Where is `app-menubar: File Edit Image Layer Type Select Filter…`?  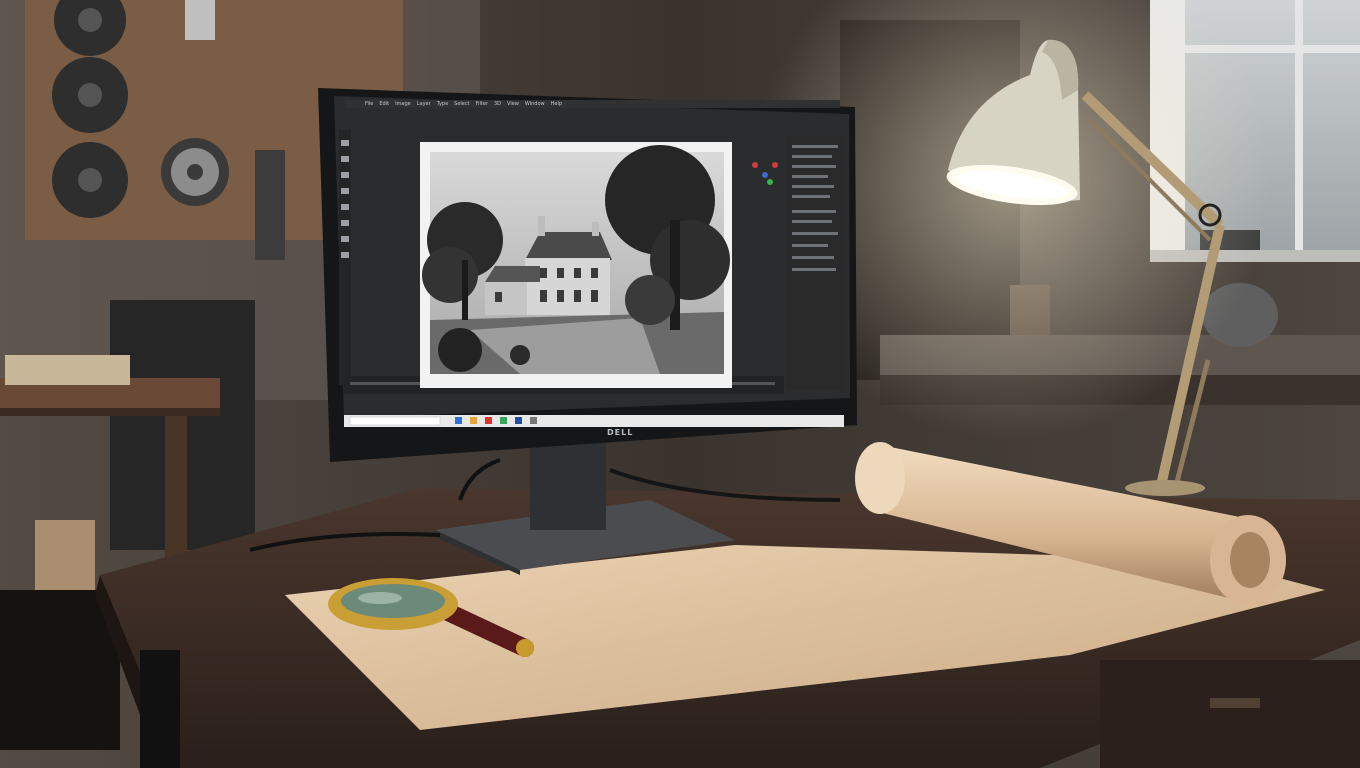 app-menubar: File Edit Image Layer Type Select Filter… is located at coordinates (592, 104).